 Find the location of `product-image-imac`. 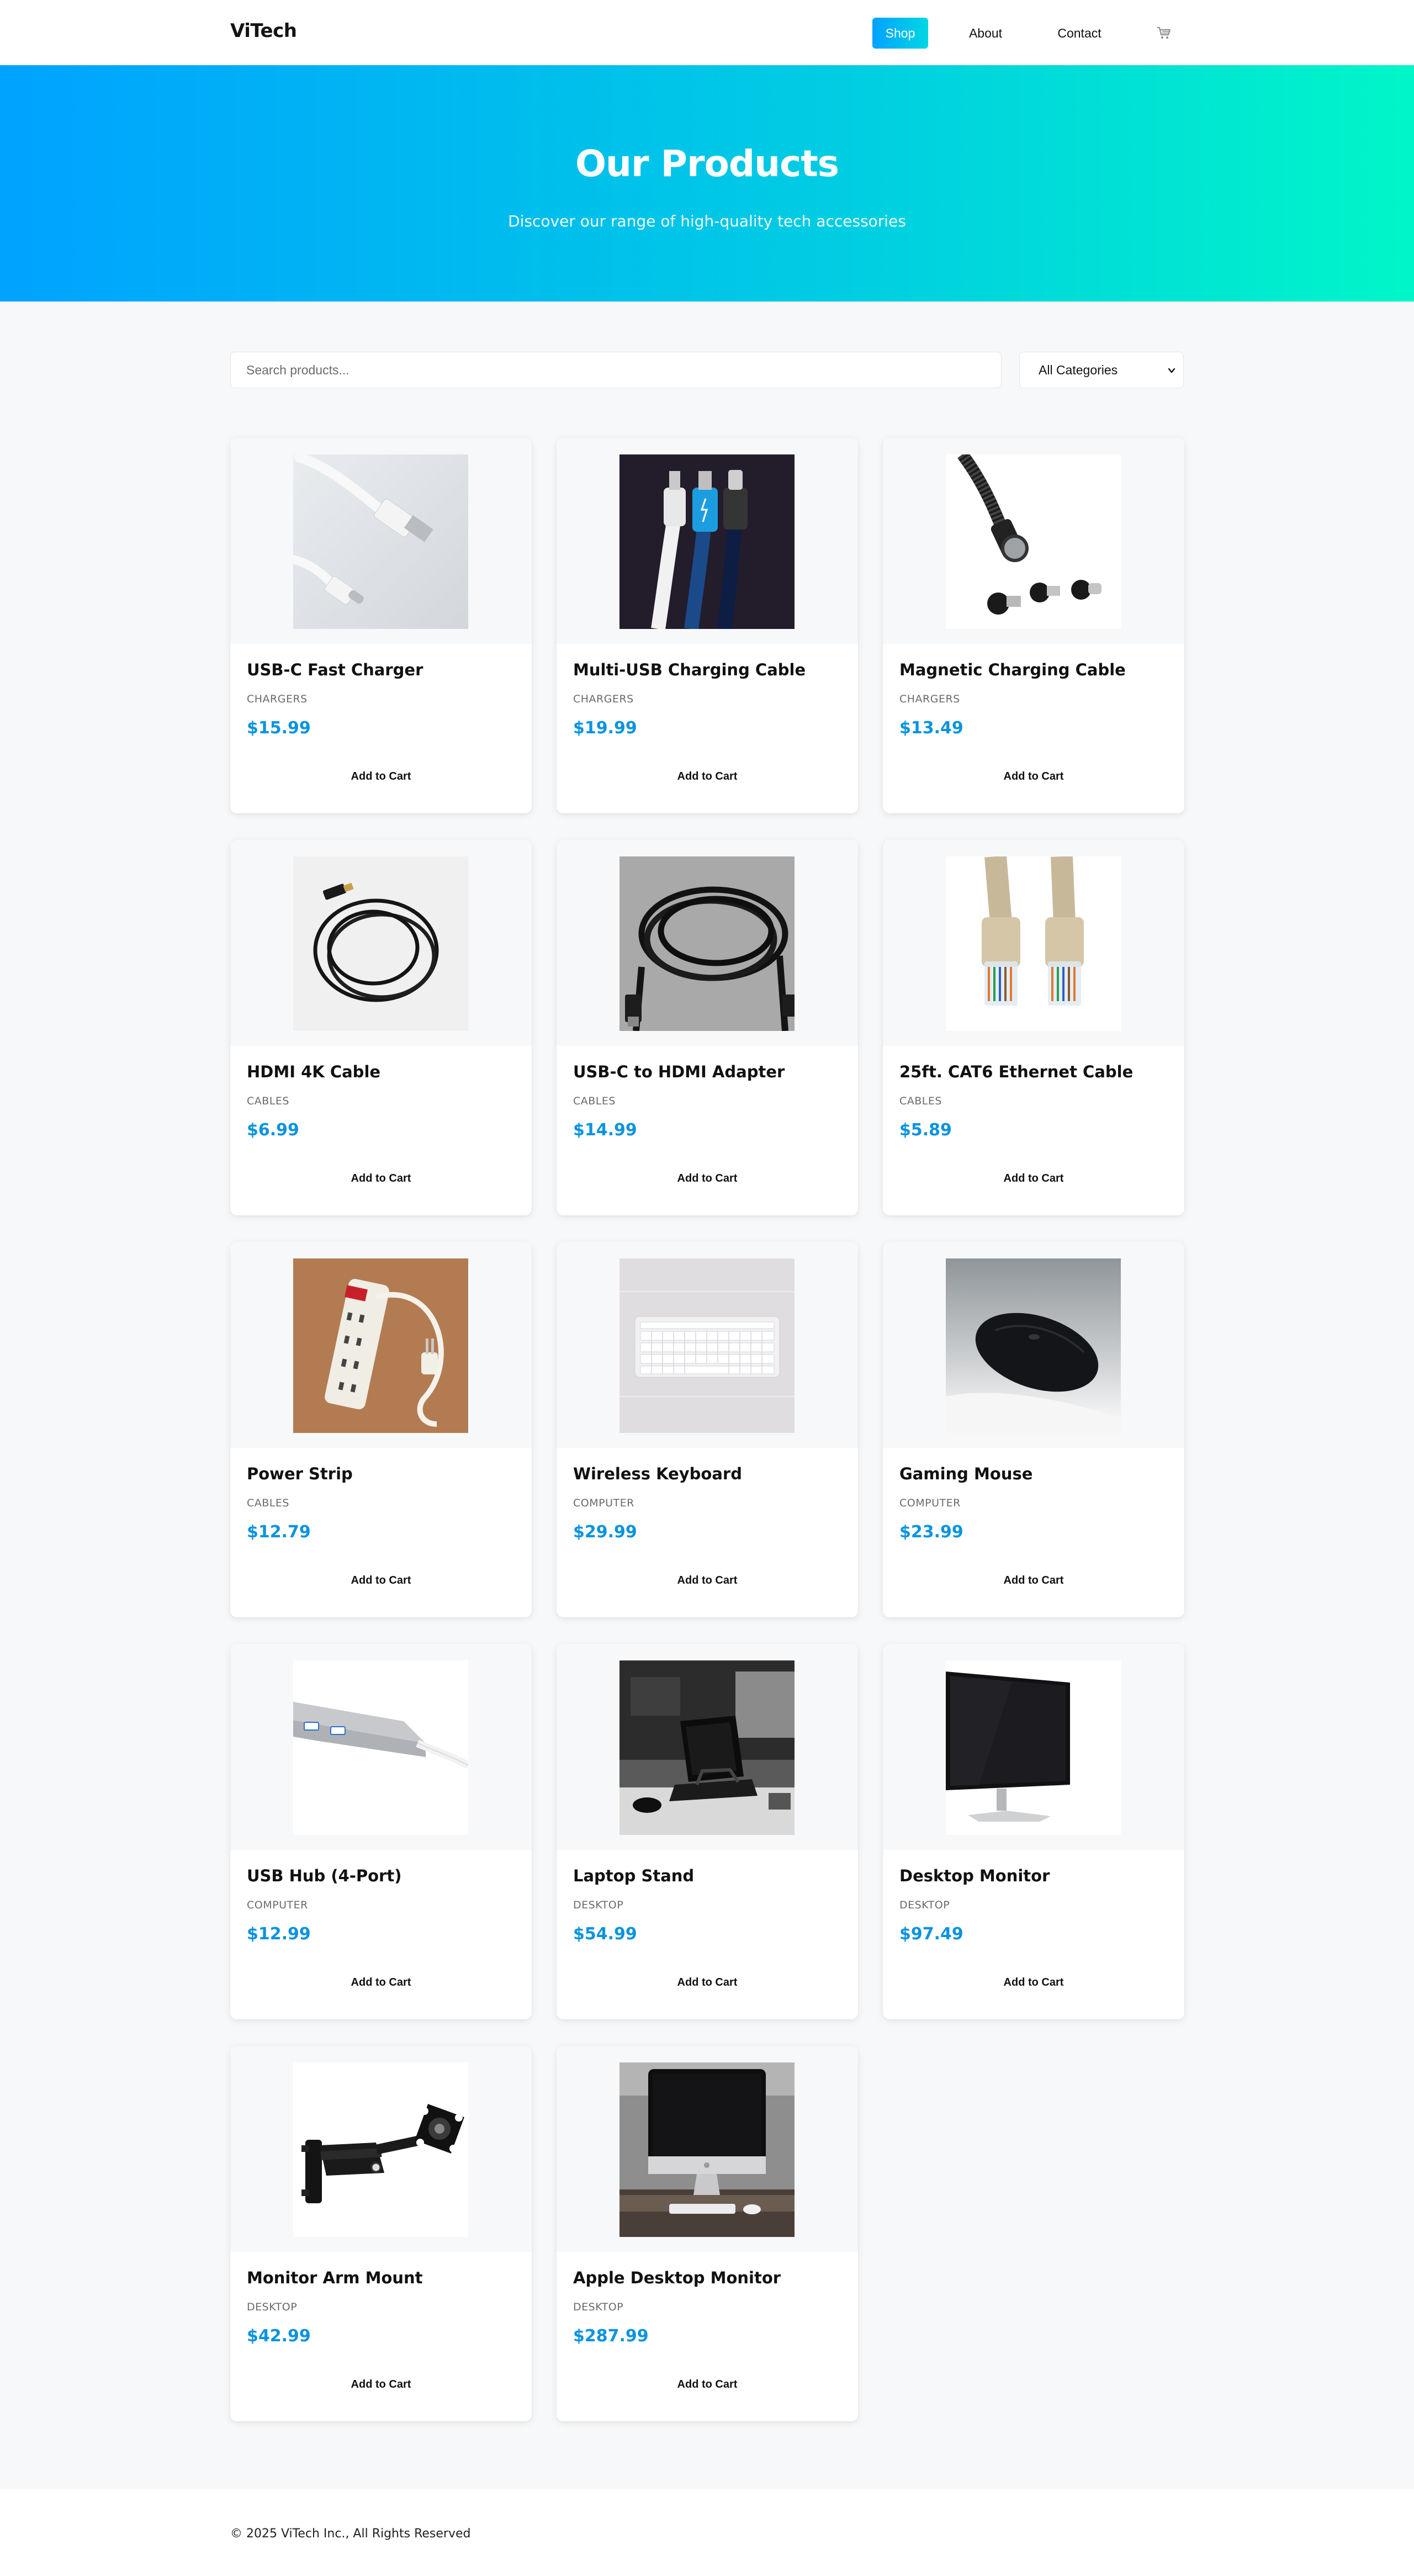

product-image-imac is located at coordinates (707, 2149).